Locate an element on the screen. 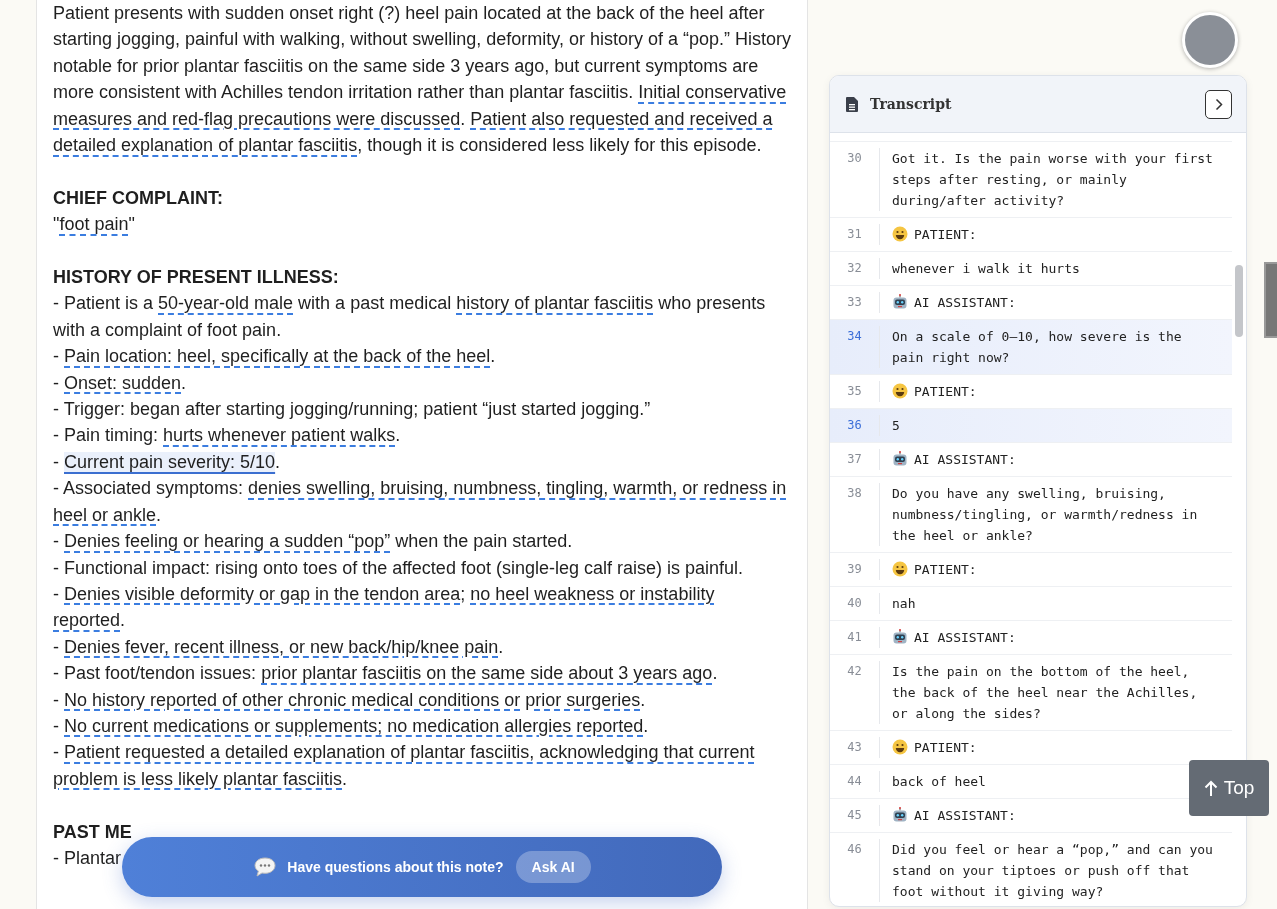  back-to-top-overlay: Top is located at coordinates (1229, 788).